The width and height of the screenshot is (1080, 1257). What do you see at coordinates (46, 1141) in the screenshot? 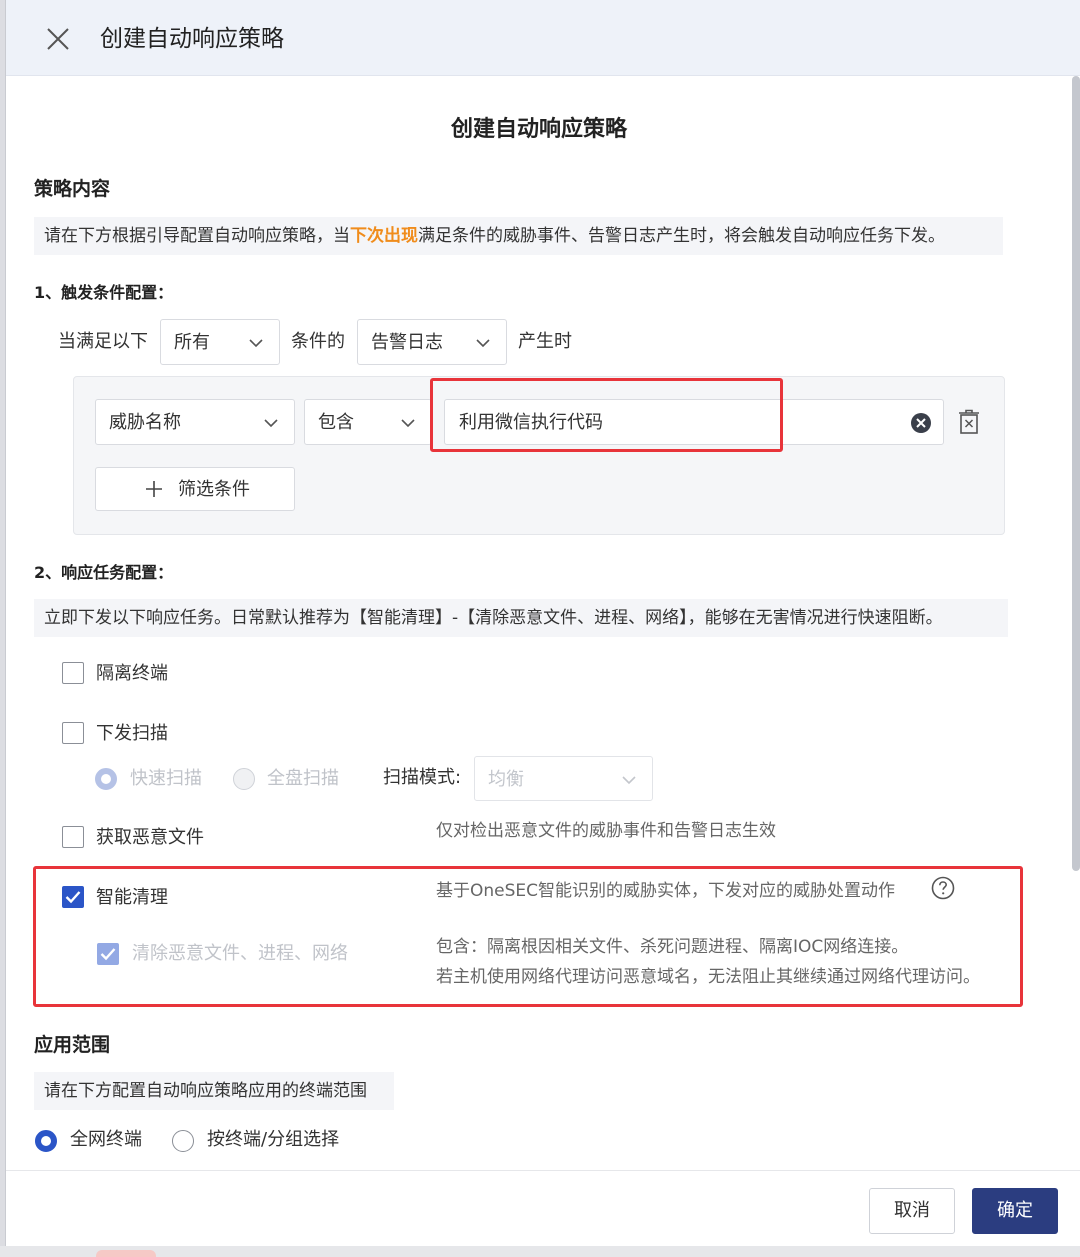
I see `all-endpoints-radio` at bounding box center [46, 1141].